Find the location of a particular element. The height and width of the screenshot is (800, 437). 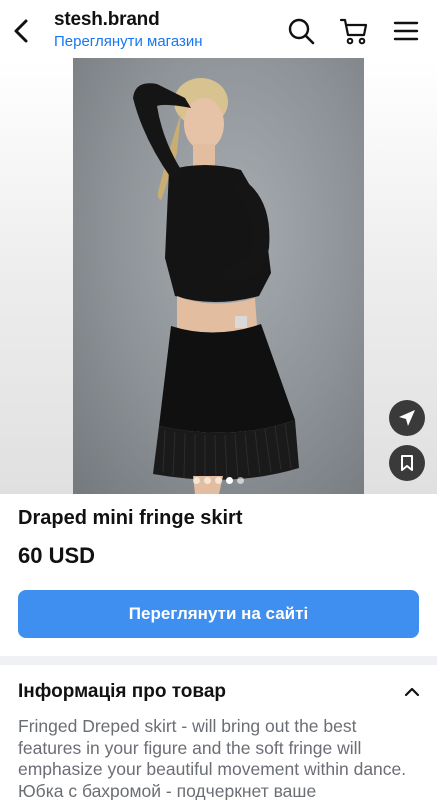

cart-icon is located at coordinates (353, 31).